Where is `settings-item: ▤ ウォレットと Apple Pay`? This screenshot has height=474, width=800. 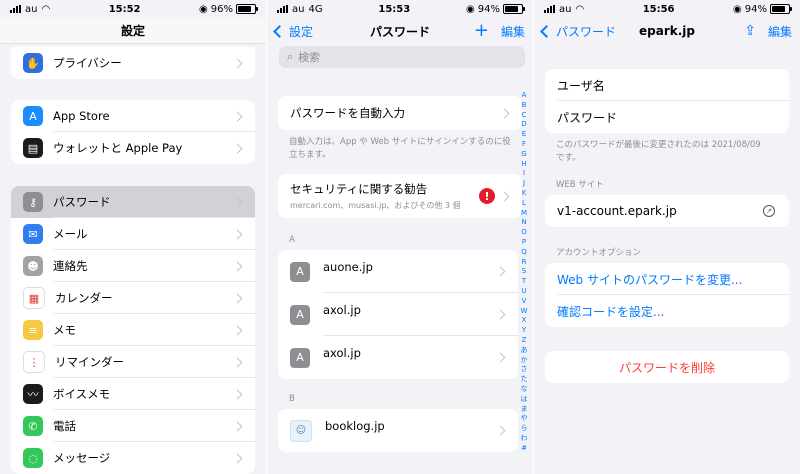 settings-item: ▤ ウォレットと Apple Pay is located at coordinates (133, 148).